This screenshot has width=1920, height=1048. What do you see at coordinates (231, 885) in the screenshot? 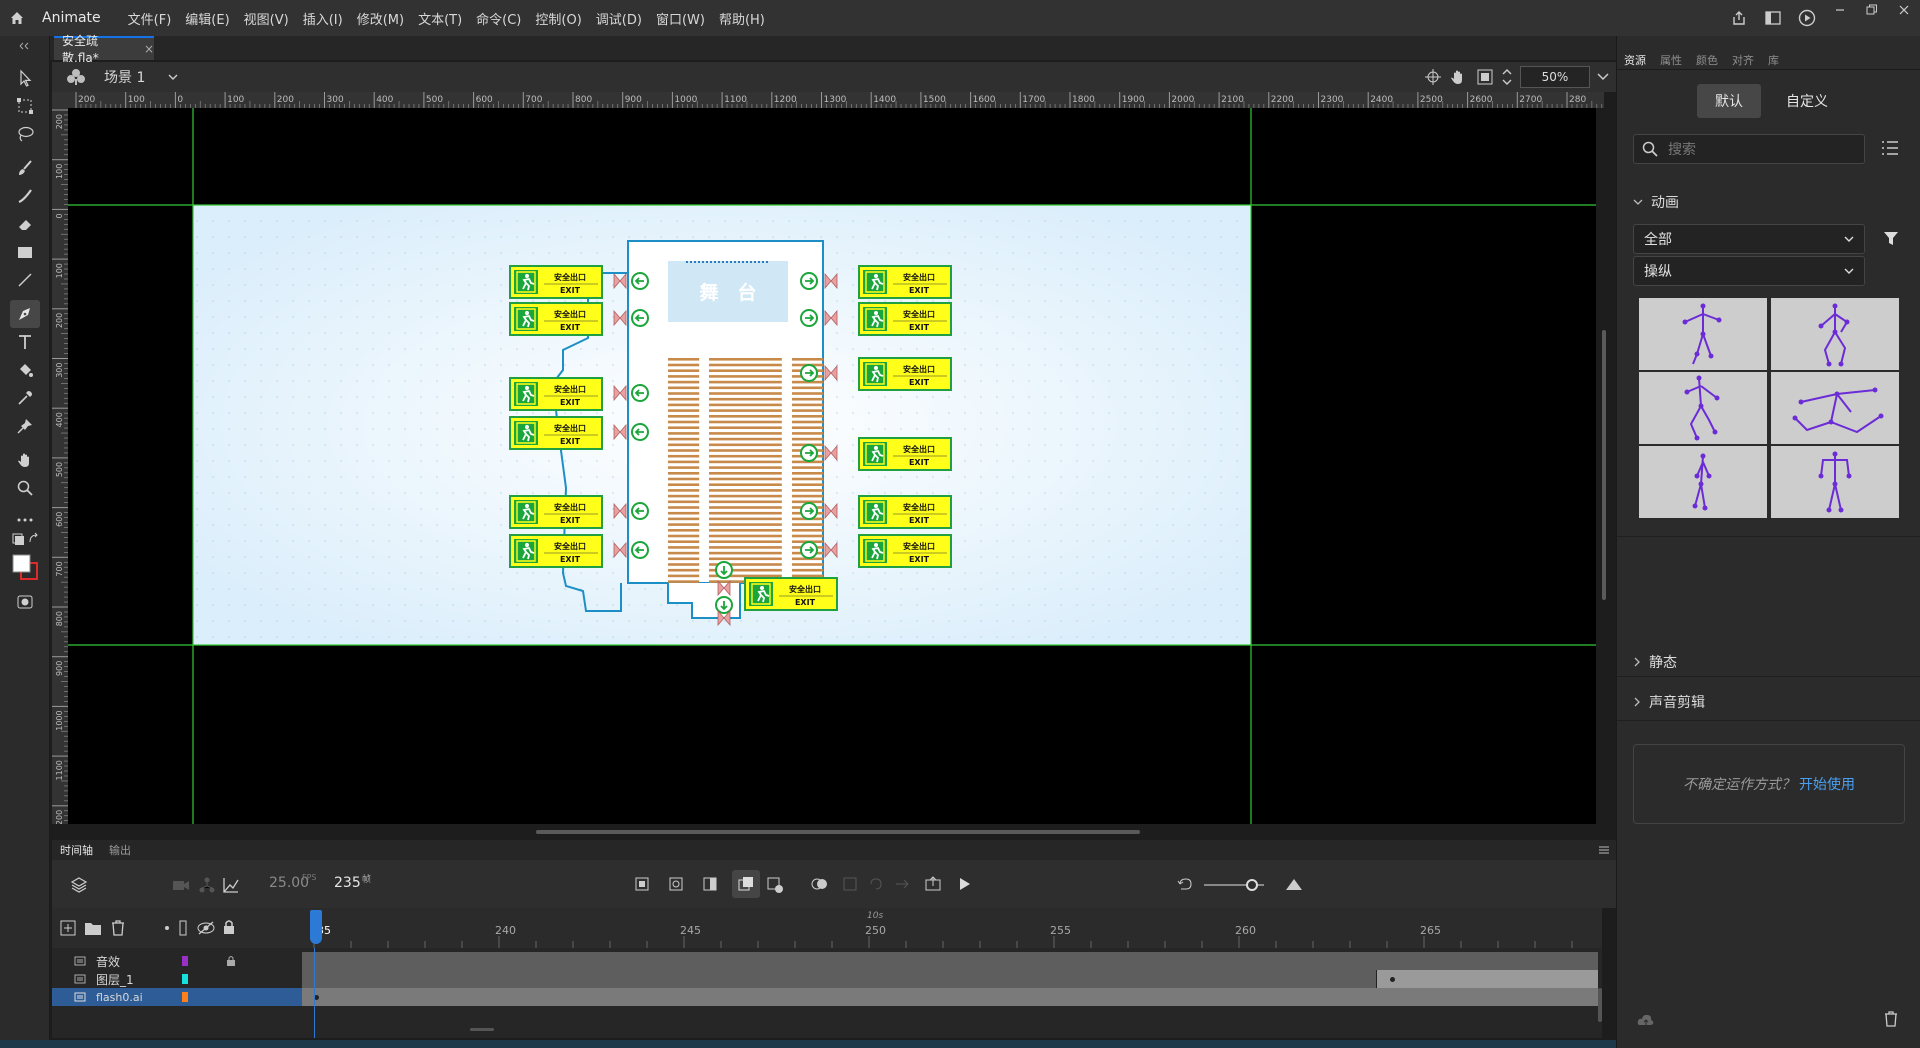
I see `graph-icon` at bounding box center [231, 885].